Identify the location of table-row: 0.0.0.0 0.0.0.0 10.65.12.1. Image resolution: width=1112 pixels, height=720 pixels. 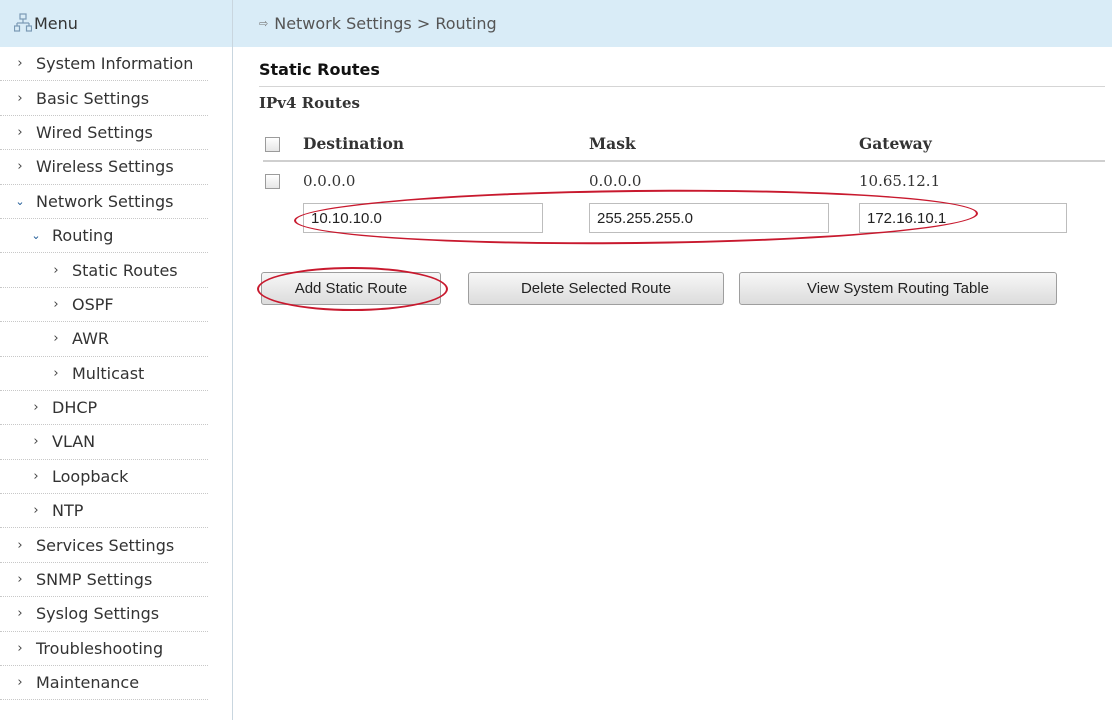
(684, 181).